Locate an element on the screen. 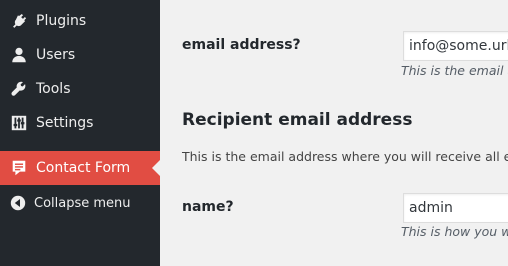 This screenshot has height=266, width=508. email-field is located at coordinates (455, 46).